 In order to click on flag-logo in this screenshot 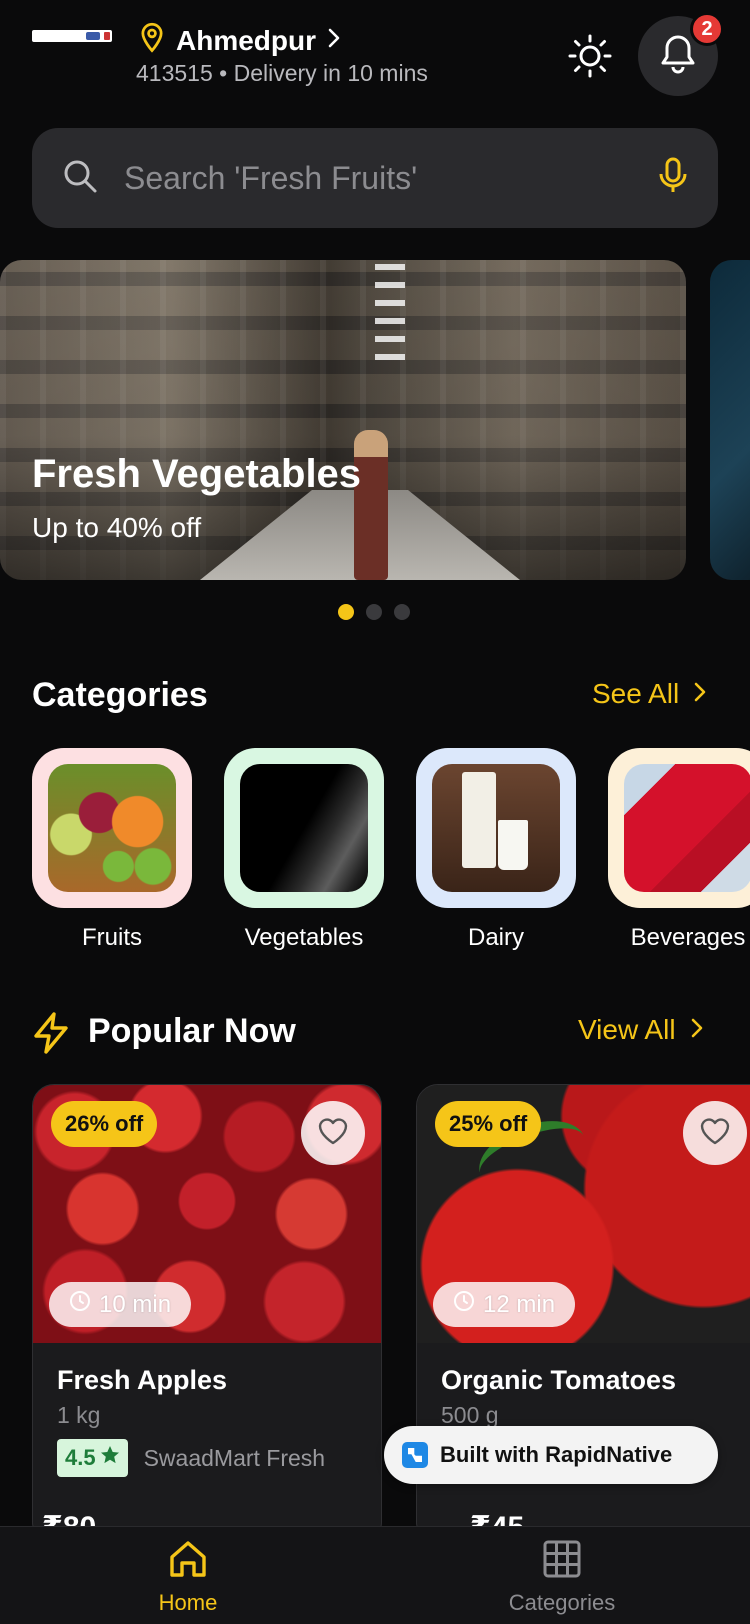, I will do `click(72, 36)`.